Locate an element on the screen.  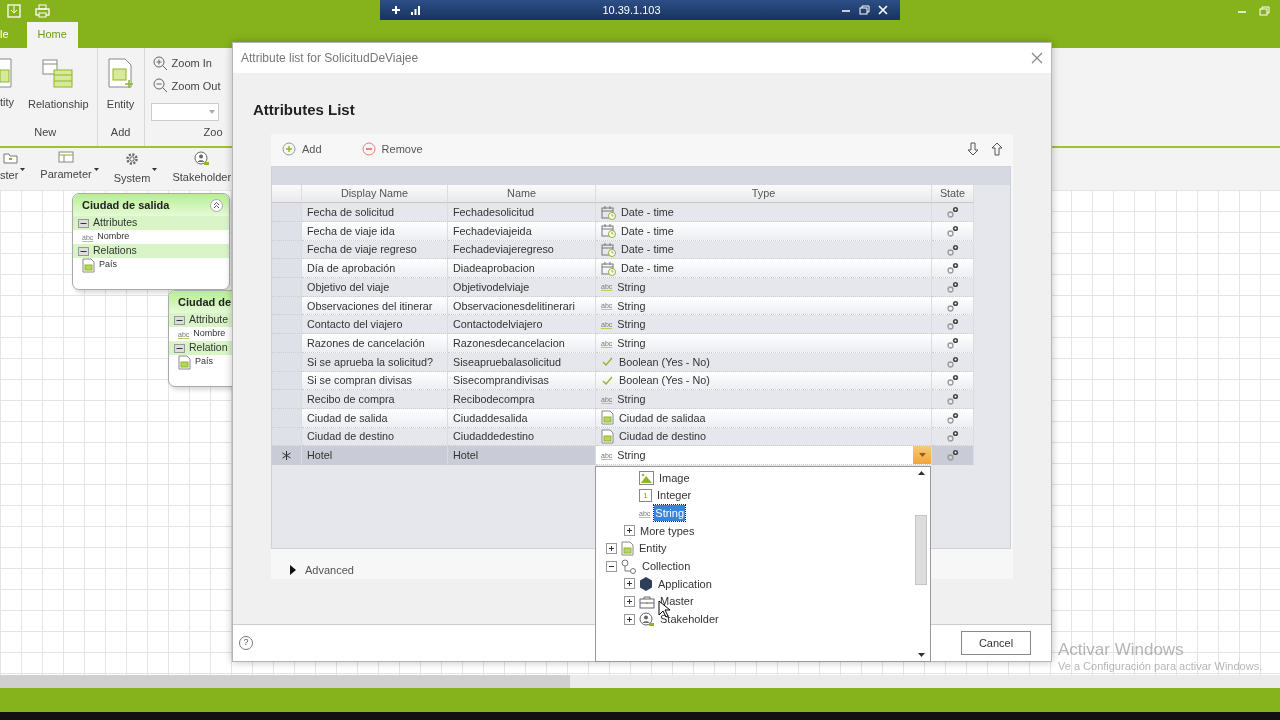
toolbar-button: Parameter is located at coordinates (66, 169).